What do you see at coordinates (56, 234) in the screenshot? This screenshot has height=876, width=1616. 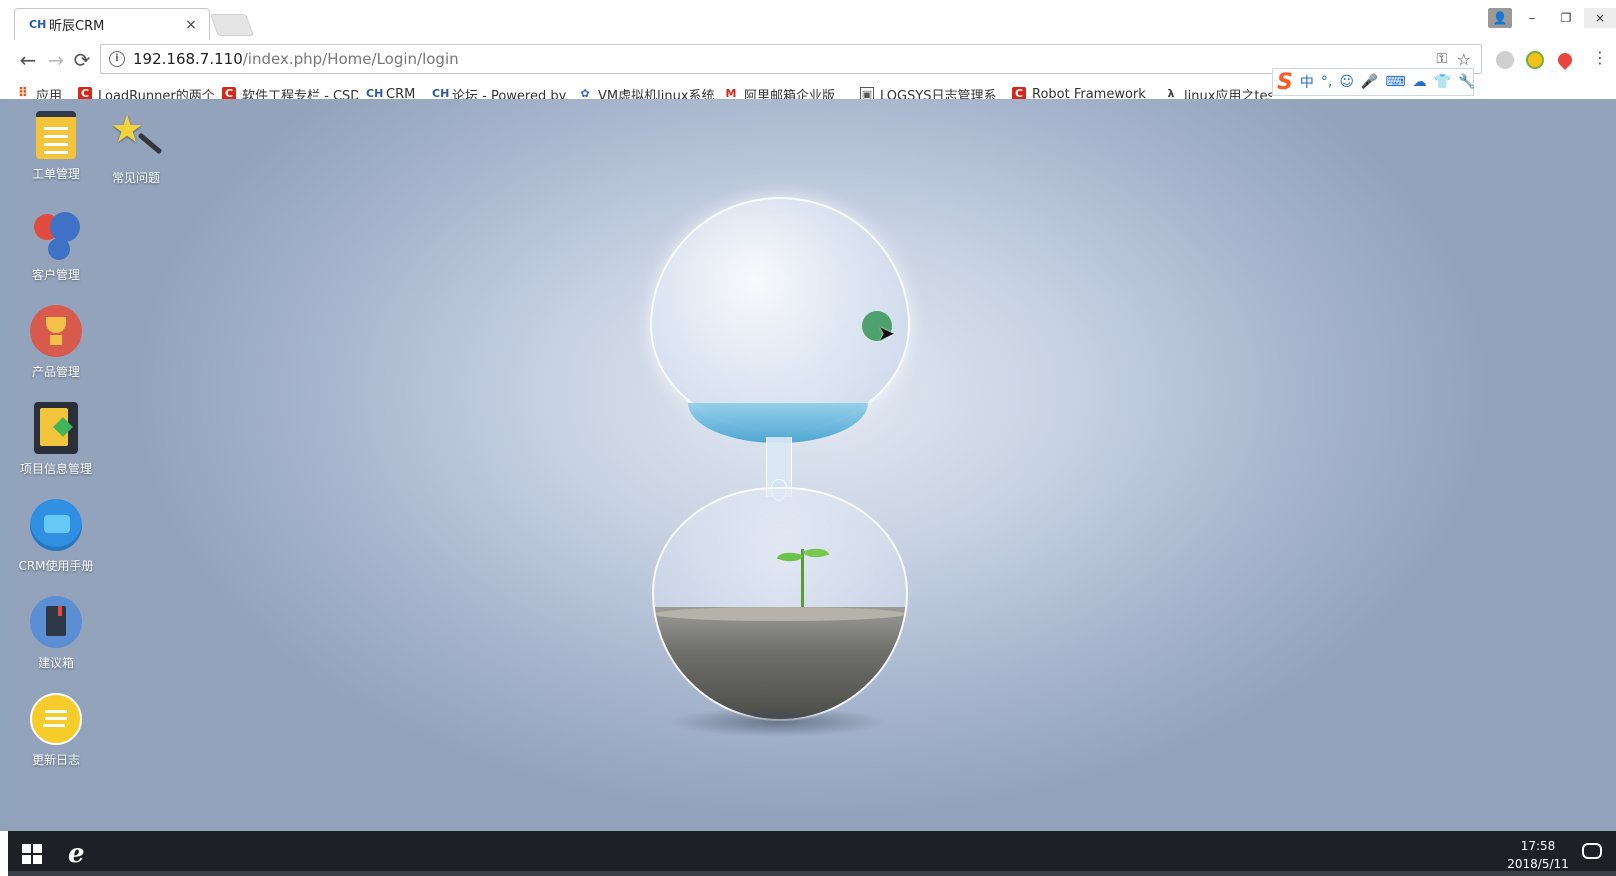 I see `users-icon` at bounding box center [56, 234].